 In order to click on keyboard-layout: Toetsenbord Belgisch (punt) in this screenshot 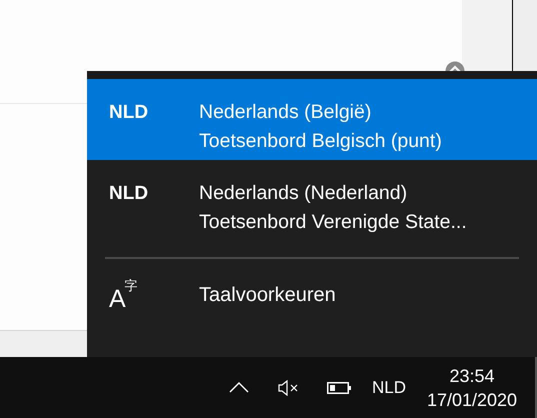, I will do `click(320, 141)`.